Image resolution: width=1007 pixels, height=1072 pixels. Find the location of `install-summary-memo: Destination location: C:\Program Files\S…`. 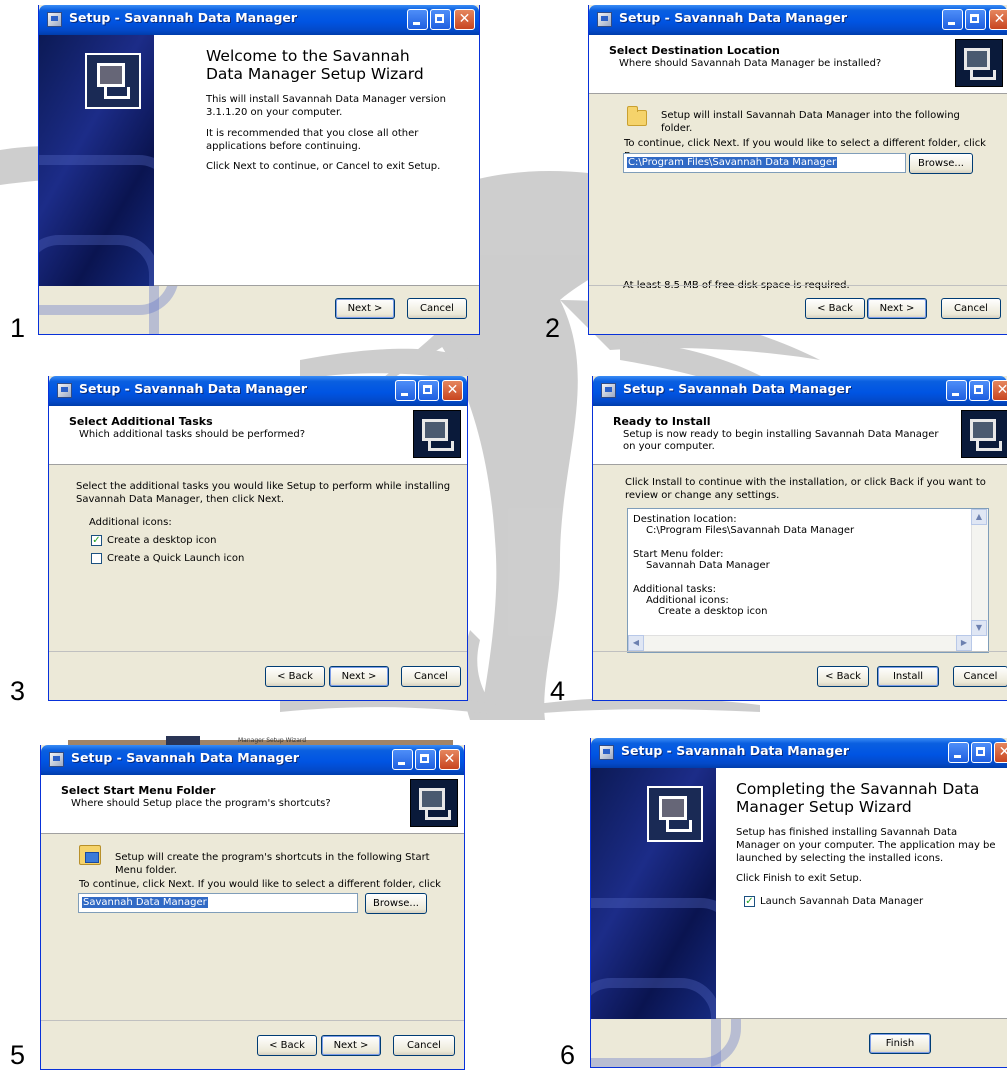

install-summary-memo: Destination location: C:\Program Files\S… is located at coordinates (808, 580).